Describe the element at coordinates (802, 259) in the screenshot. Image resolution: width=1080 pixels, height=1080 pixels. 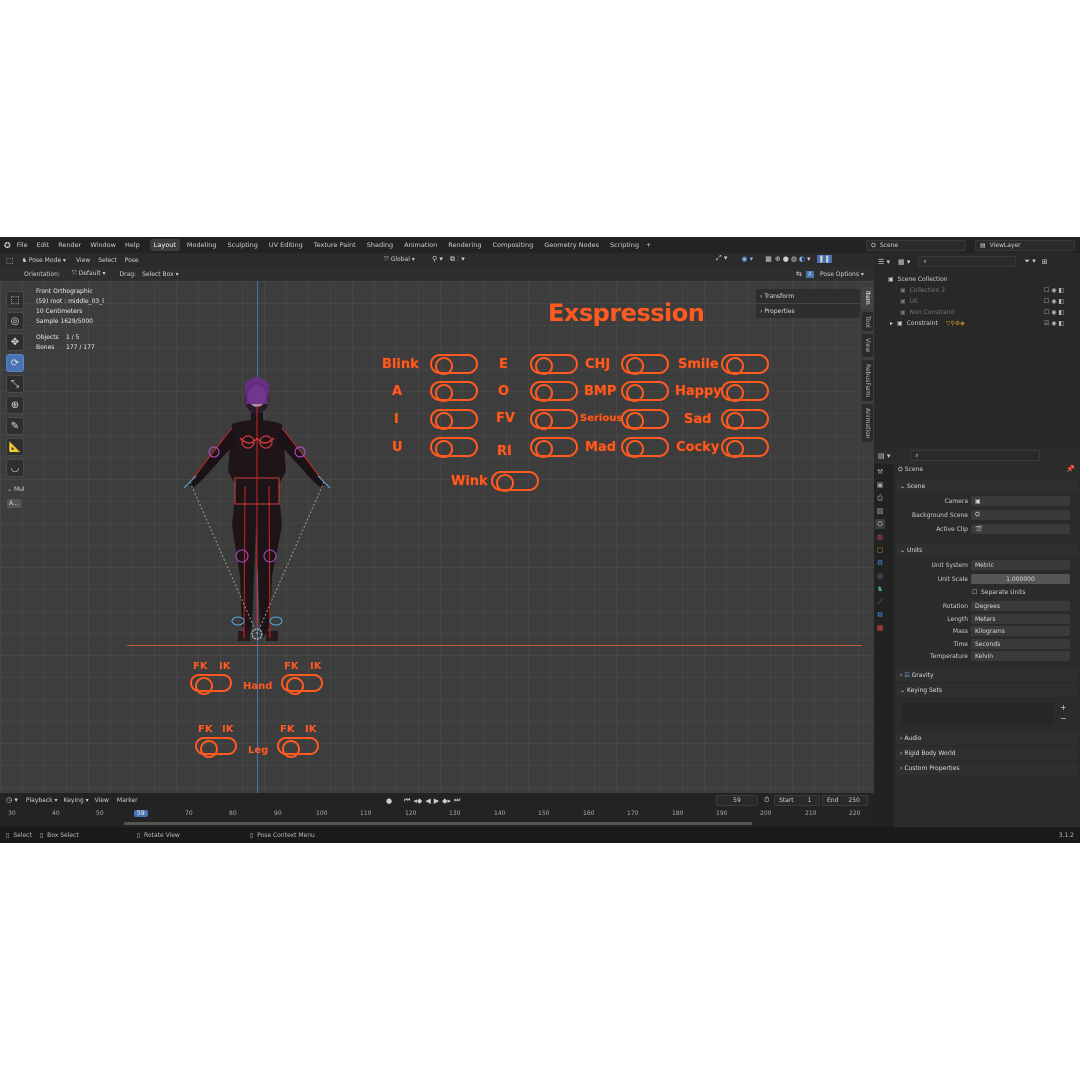
I see `rendered-shading-icon: ◐` at that location.